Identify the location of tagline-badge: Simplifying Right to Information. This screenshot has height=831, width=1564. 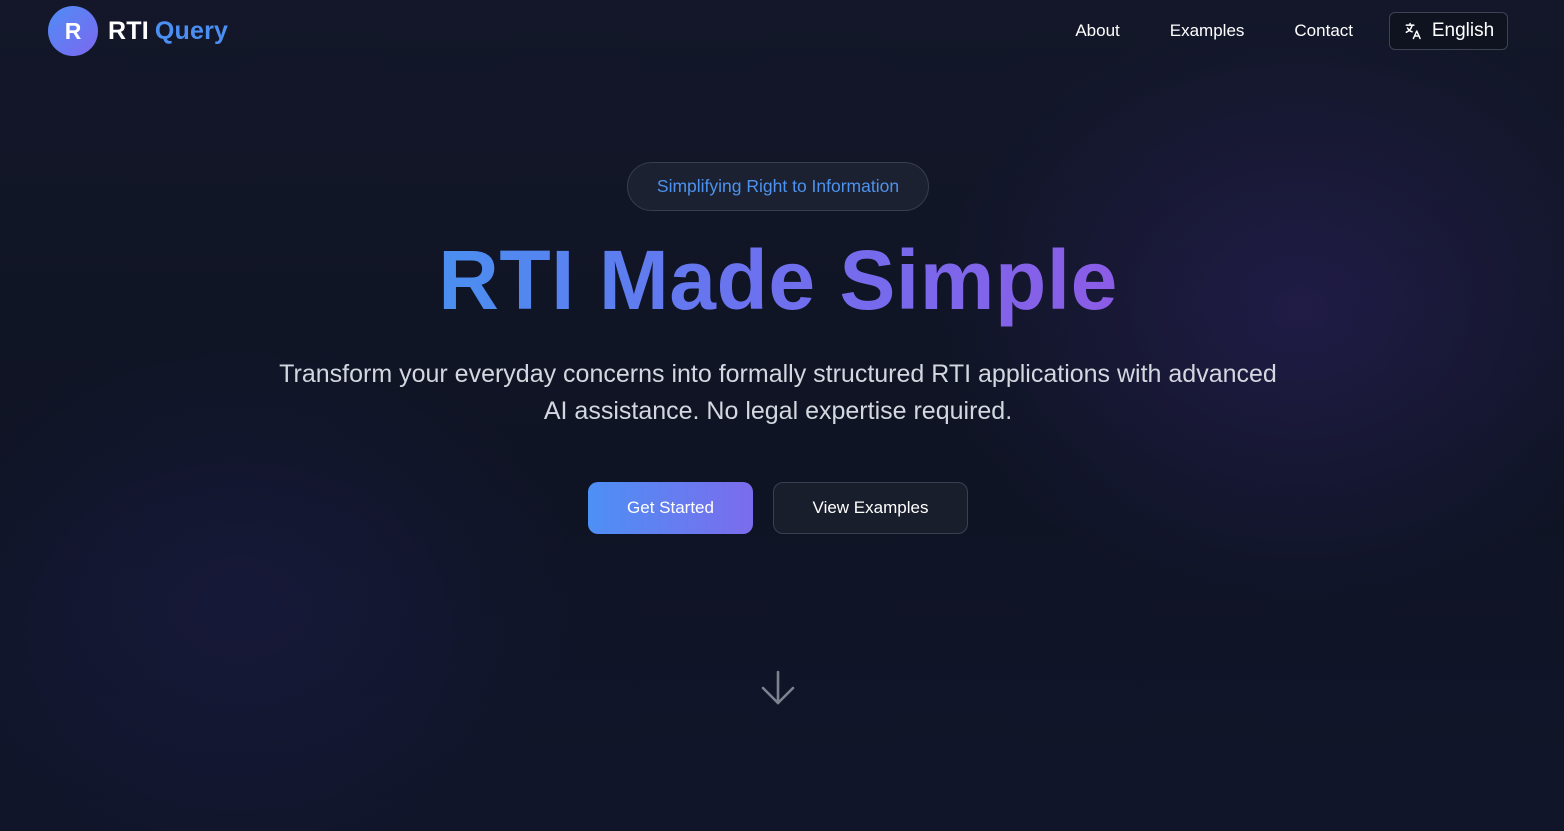
(778, 186).